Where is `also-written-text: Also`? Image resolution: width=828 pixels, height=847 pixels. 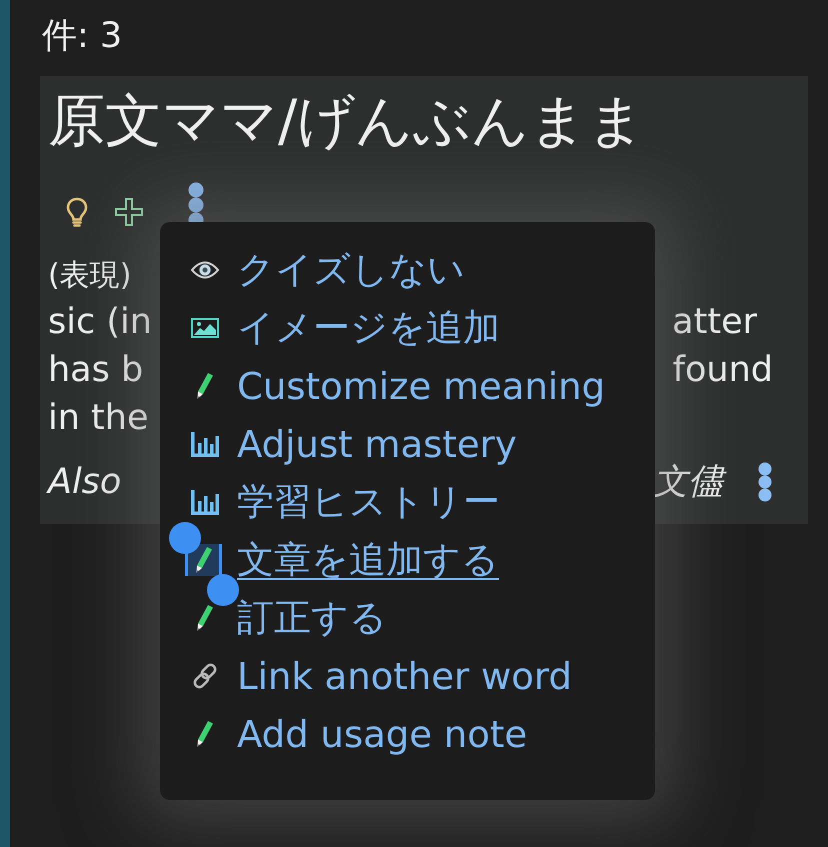 also-written-text: Also is located at coordinates (85, 482).